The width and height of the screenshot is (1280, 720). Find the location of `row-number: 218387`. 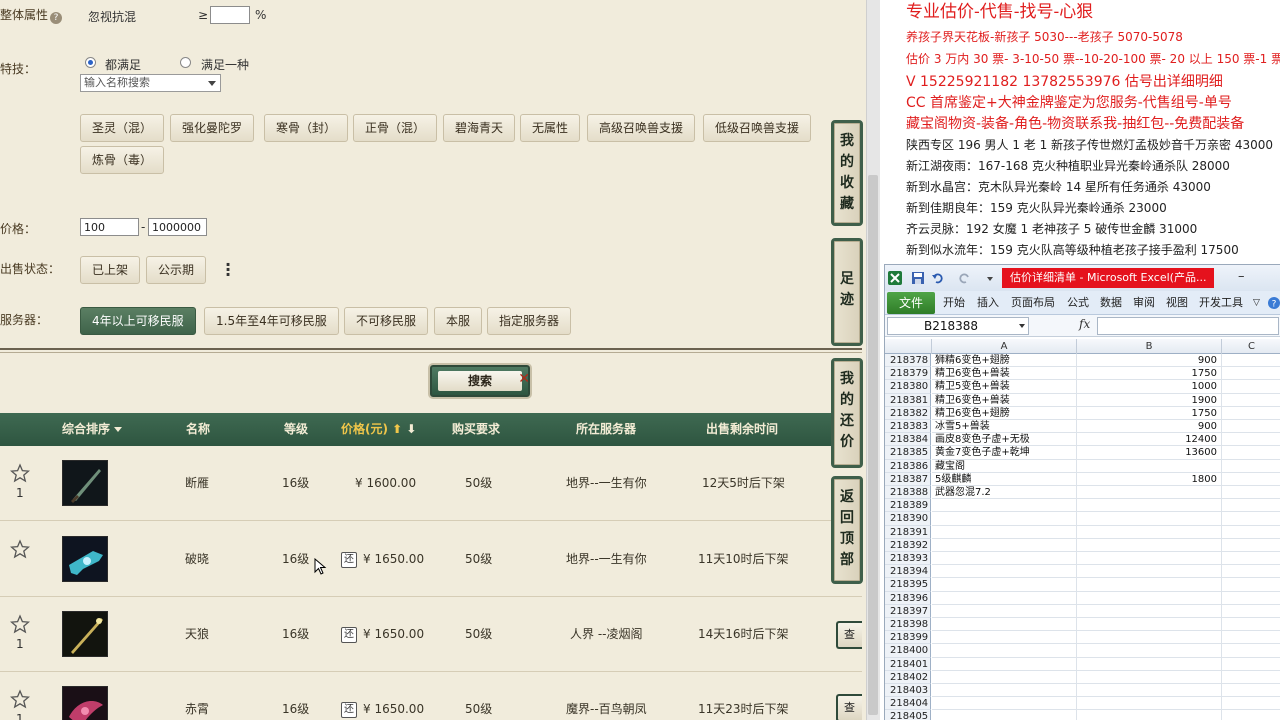

row-number: 218387 is located at coordinates (908, 479).